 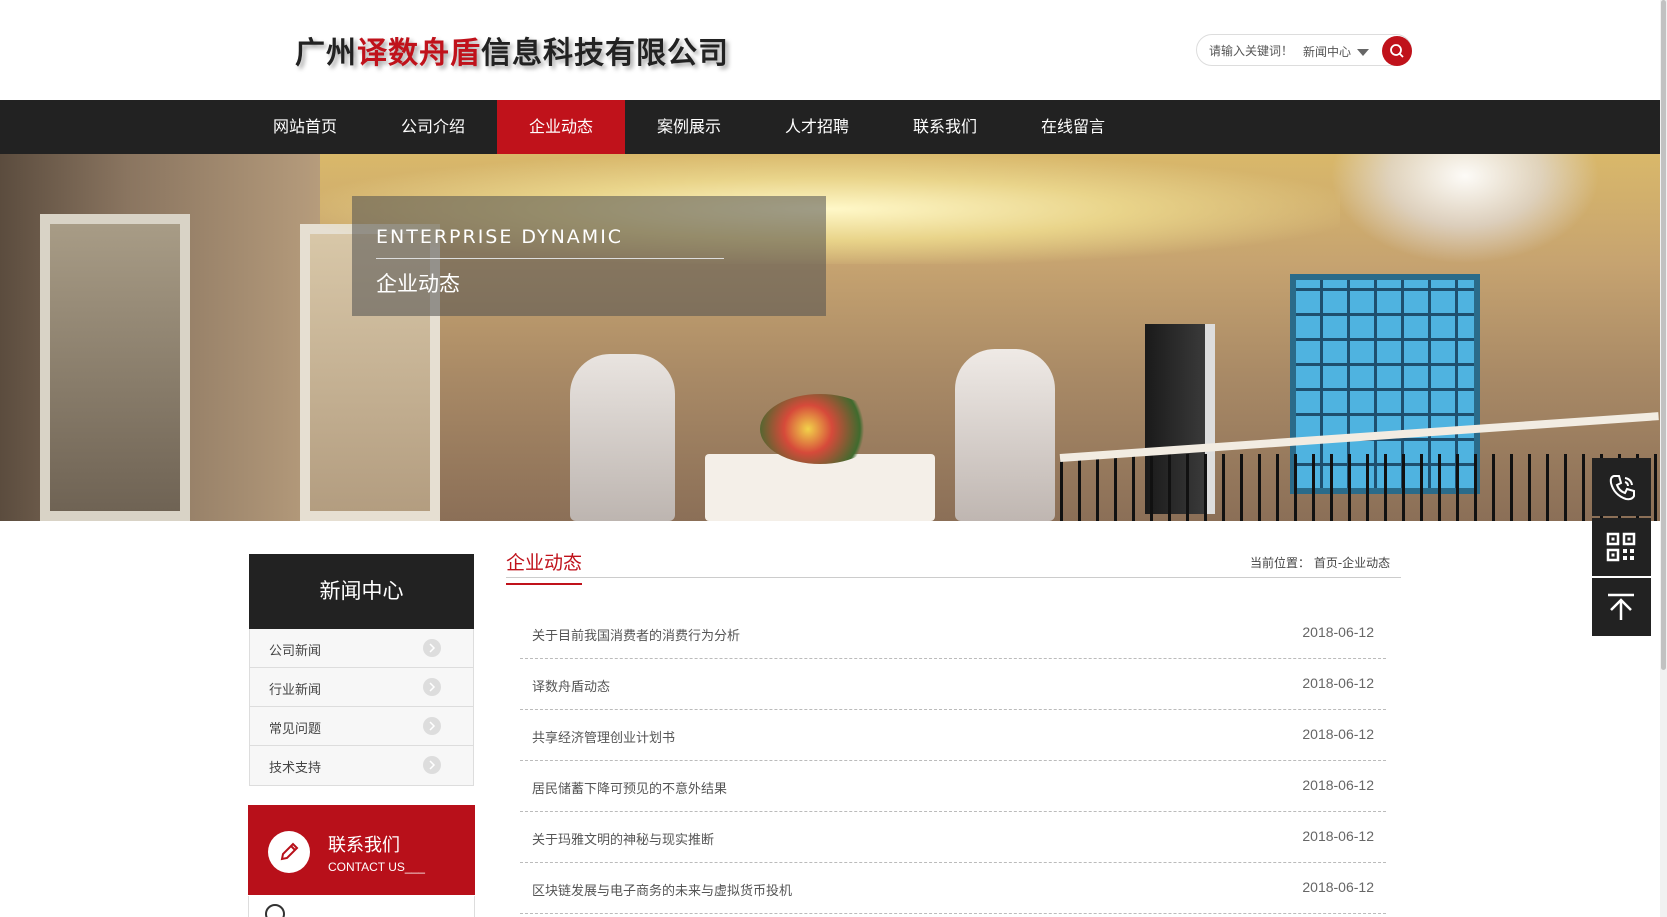 I want to click on banner-divider, so click(x=550, y=258).